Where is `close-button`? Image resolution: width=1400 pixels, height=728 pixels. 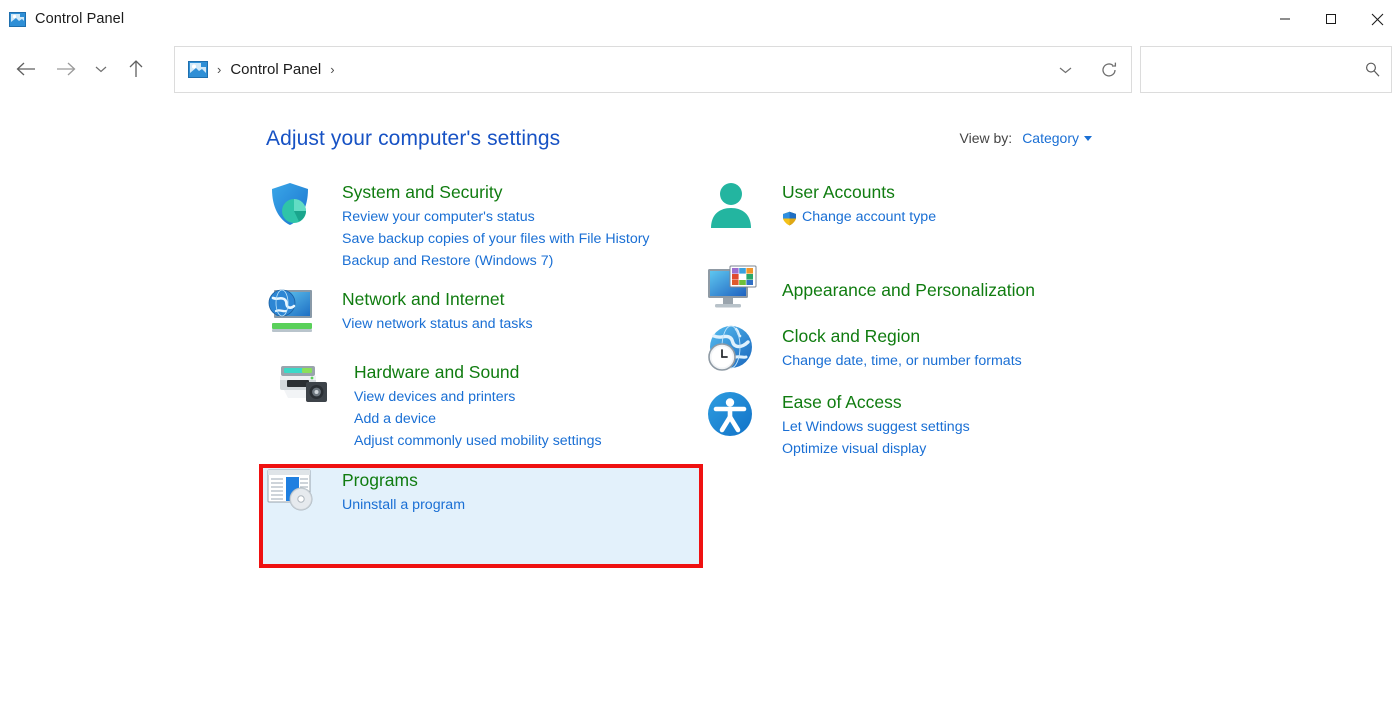 close-button is located at coordinates (1377, 19).